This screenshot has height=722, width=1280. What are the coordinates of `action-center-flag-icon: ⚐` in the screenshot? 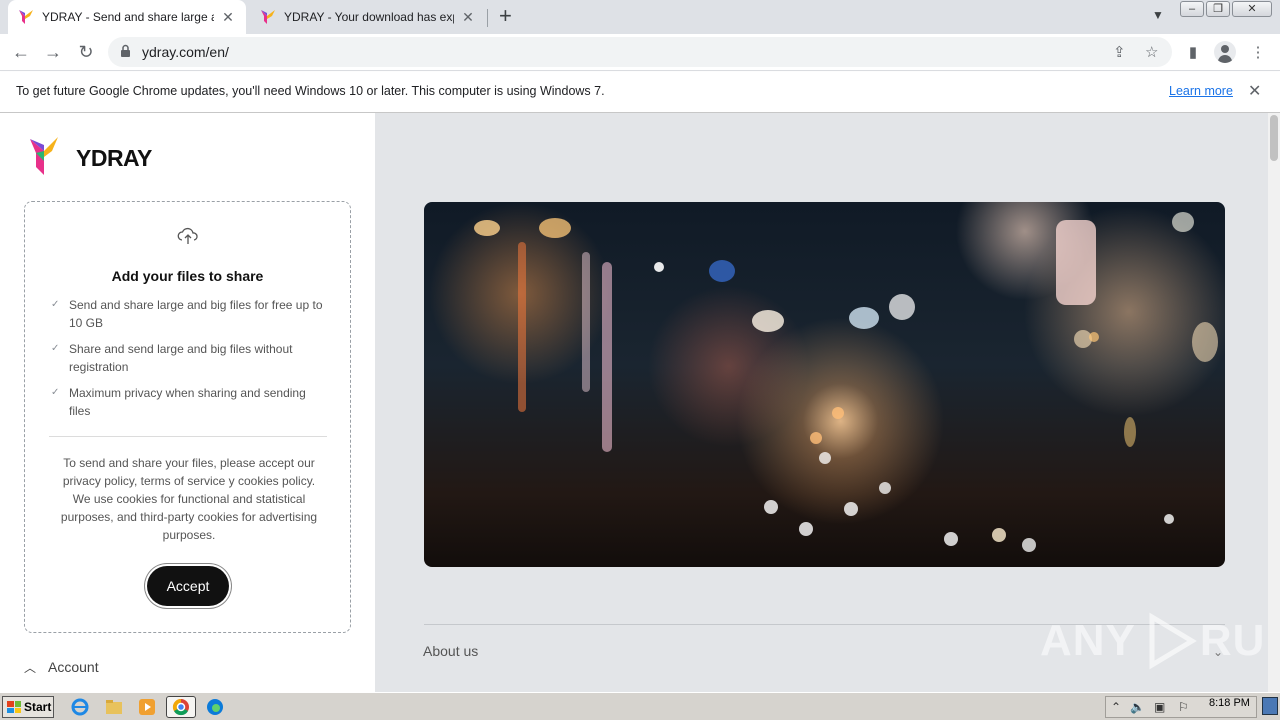 It's located at (1183, 707).